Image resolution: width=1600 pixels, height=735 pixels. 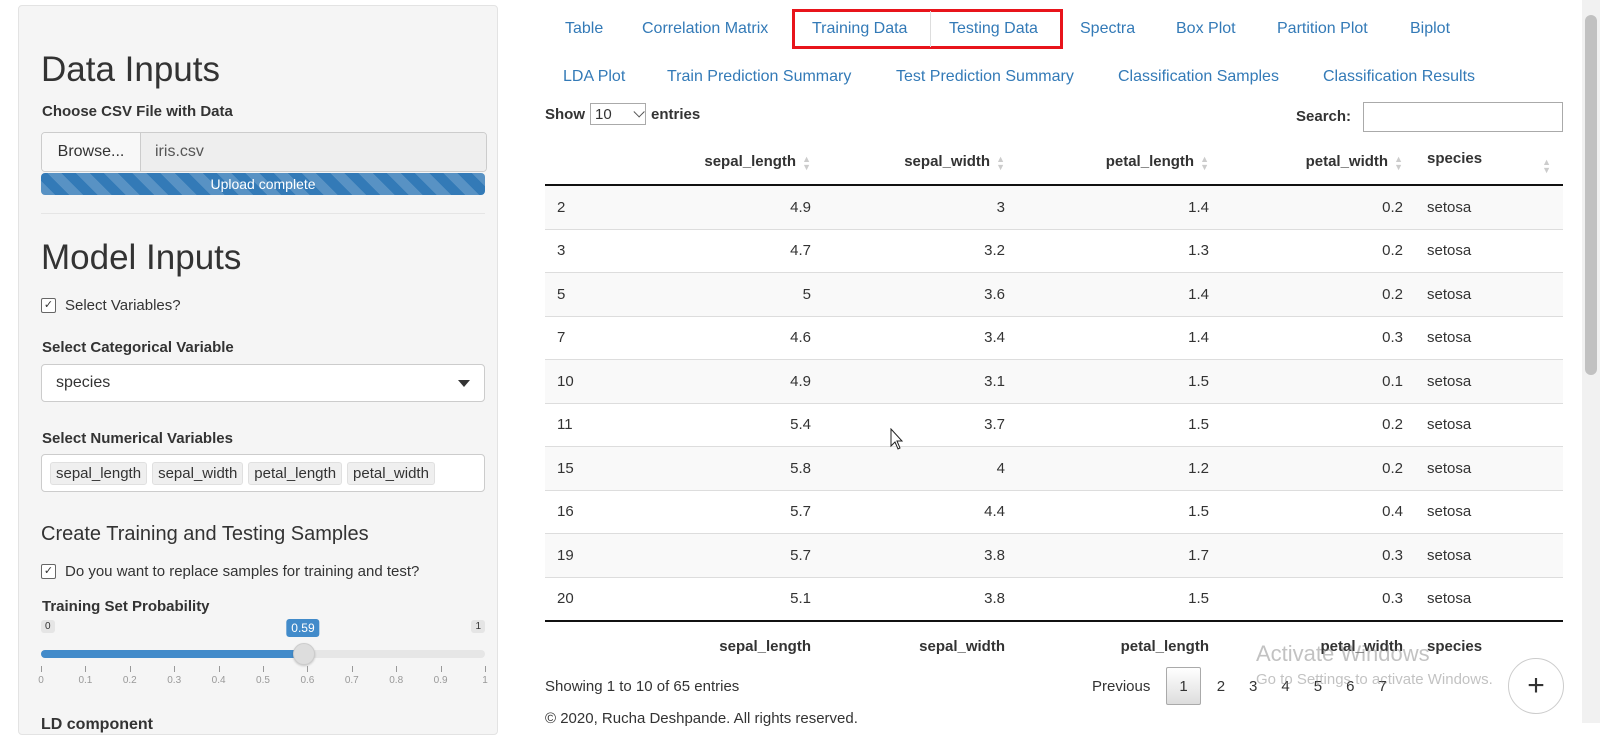 I want to click on table-row: 2 4.9 3 1.4 0.2 setosa, so click(x=1054, y=206).